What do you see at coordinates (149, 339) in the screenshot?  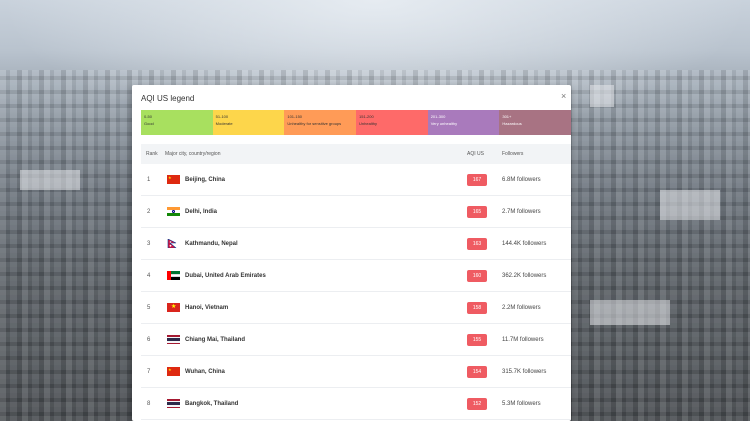 I see `rank-cell: 6` at bounding box center [149, 339].